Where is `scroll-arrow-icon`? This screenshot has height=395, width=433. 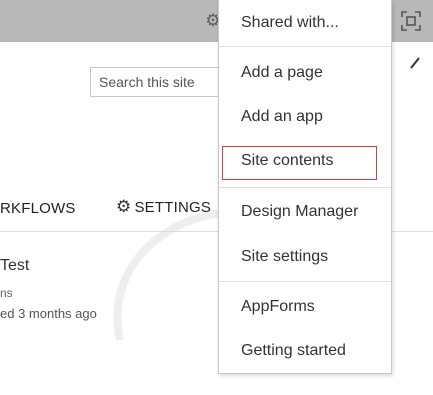
scroll-arrow-icon is located at coordinates (415, 78).